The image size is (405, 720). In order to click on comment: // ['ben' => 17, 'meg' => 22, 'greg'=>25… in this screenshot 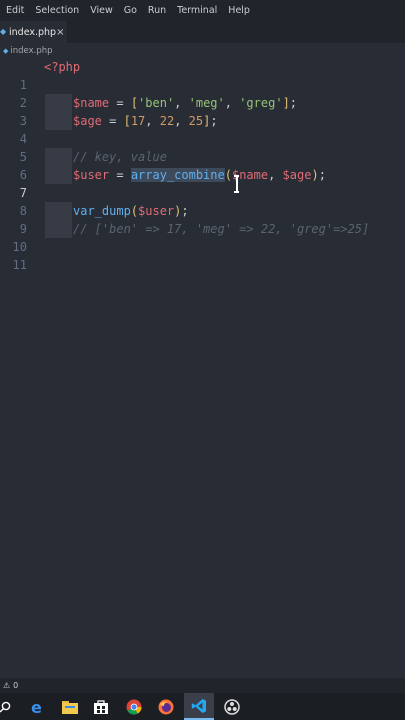, I will do `click(221, 229)`.